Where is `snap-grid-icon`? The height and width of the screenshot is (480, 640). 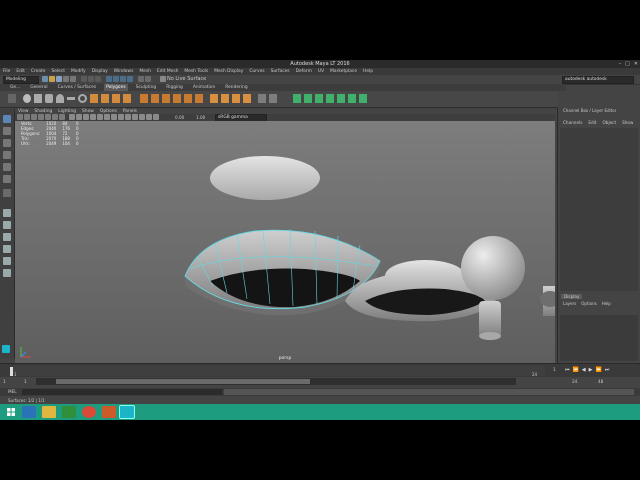
snap-grid-icon is located at coordinates (109, 79).